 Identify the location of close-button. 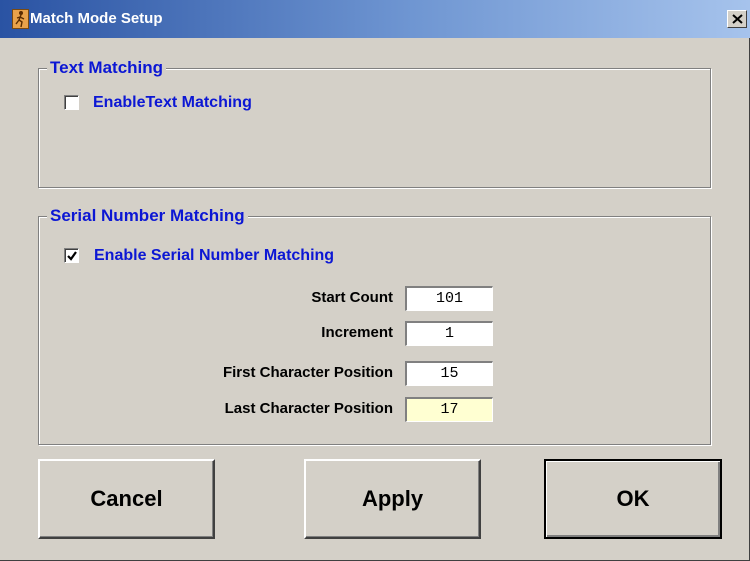
(737, 19).